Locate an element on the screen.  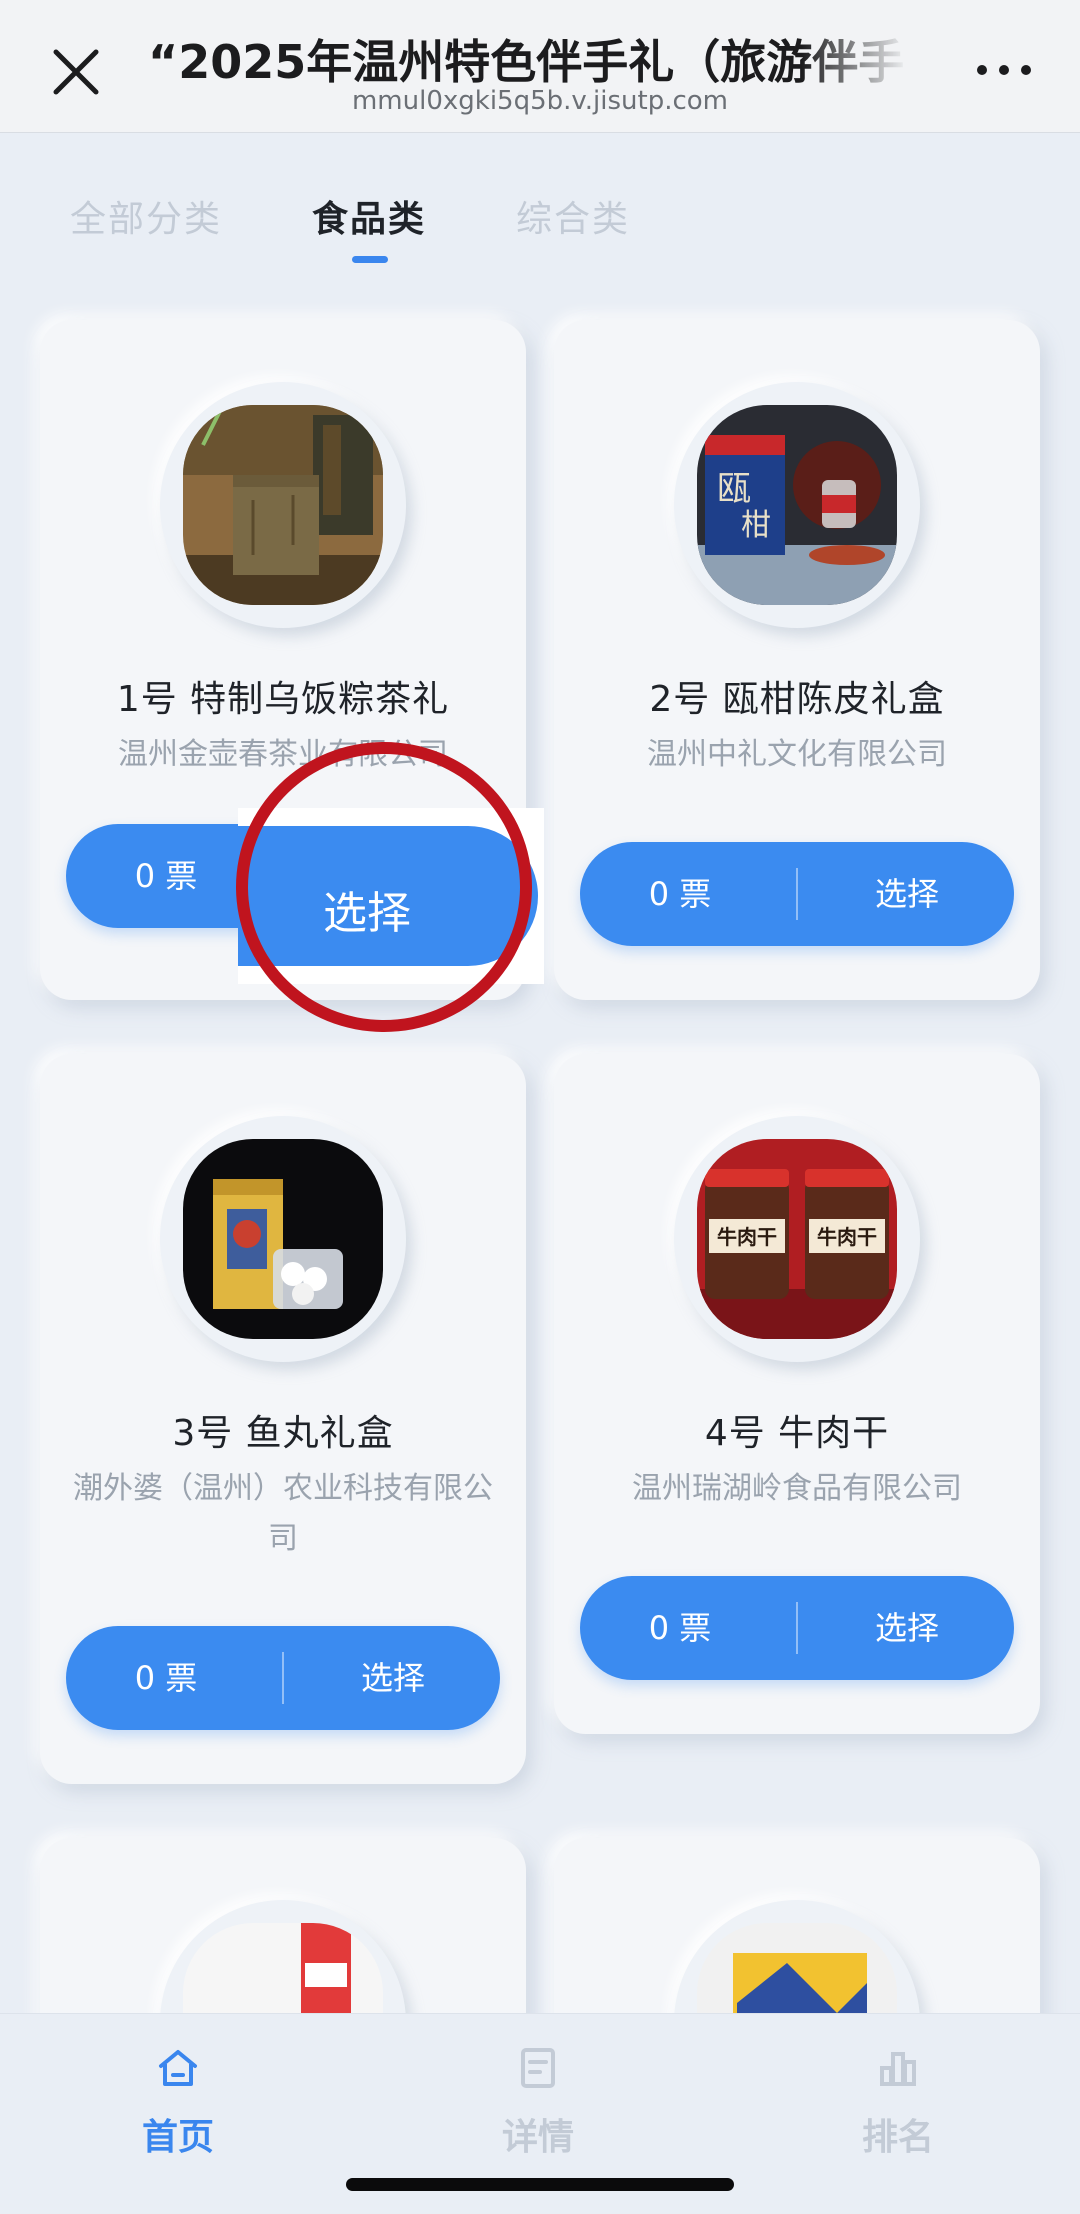
tab-general: 综合类 is located at coordinates (573, 216).